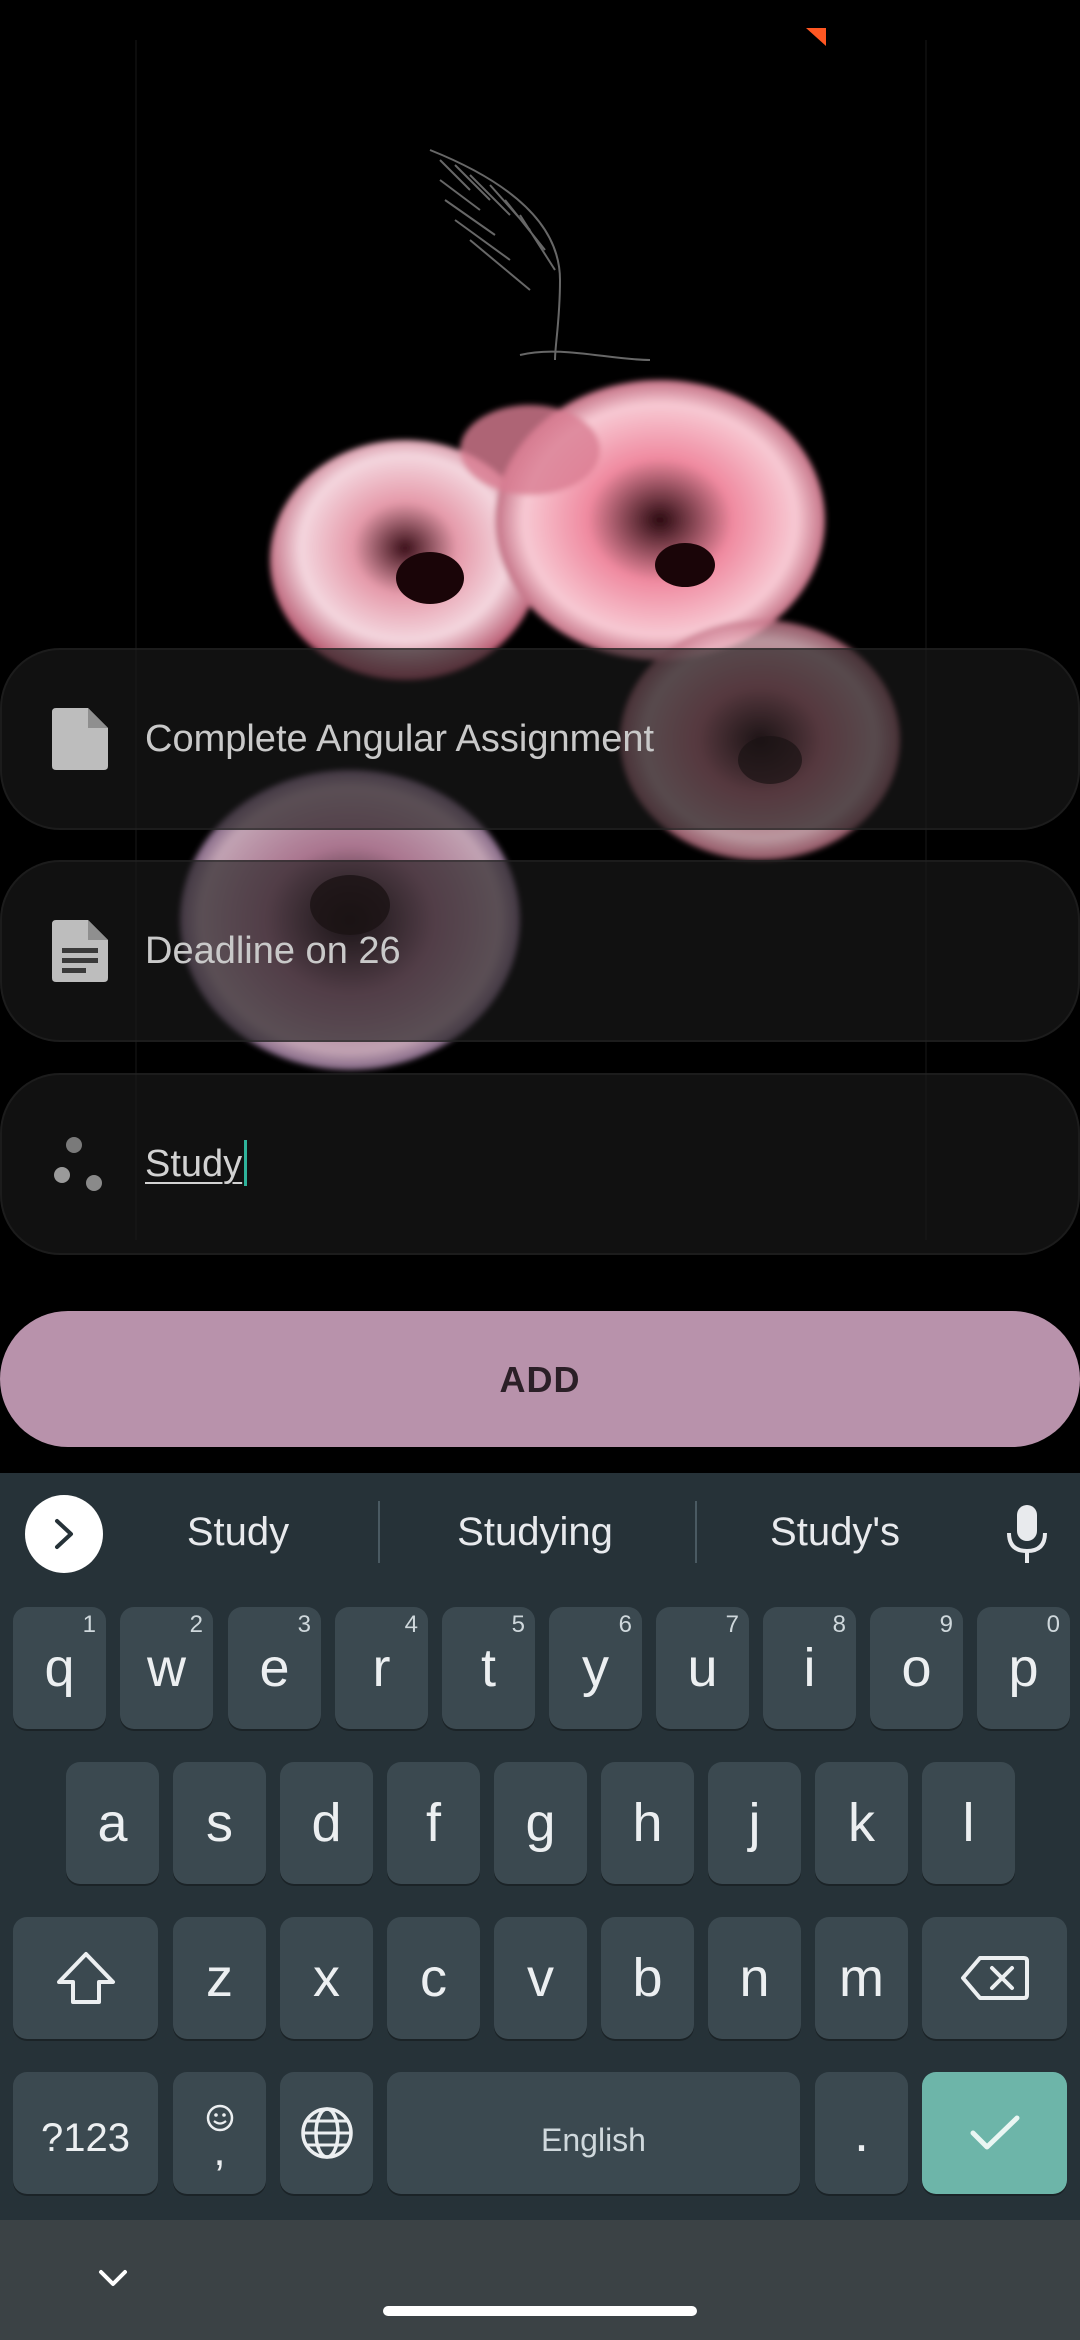 This screenshot has height=2340, width=1080. I want to click on key-i: i8, so click(809, 1668).